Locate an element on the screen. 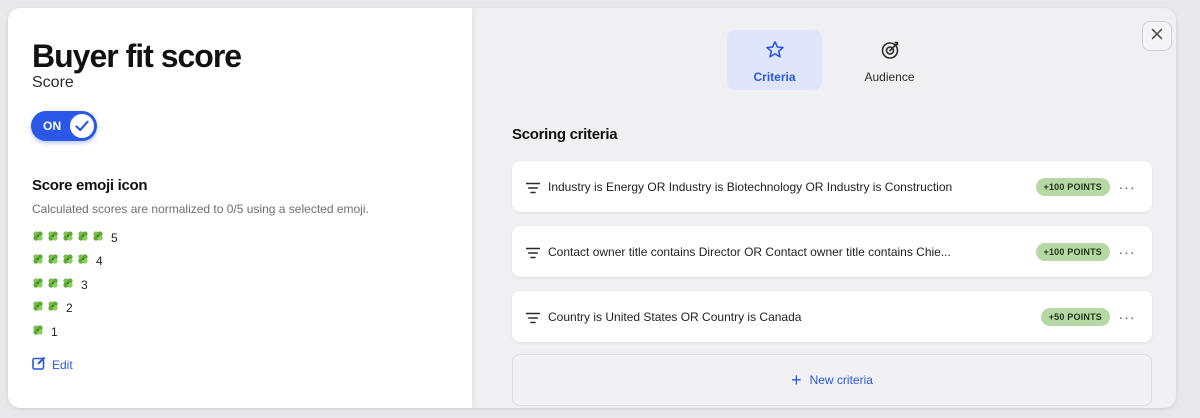  score-value: 3 is located at coordinates (84, 284).